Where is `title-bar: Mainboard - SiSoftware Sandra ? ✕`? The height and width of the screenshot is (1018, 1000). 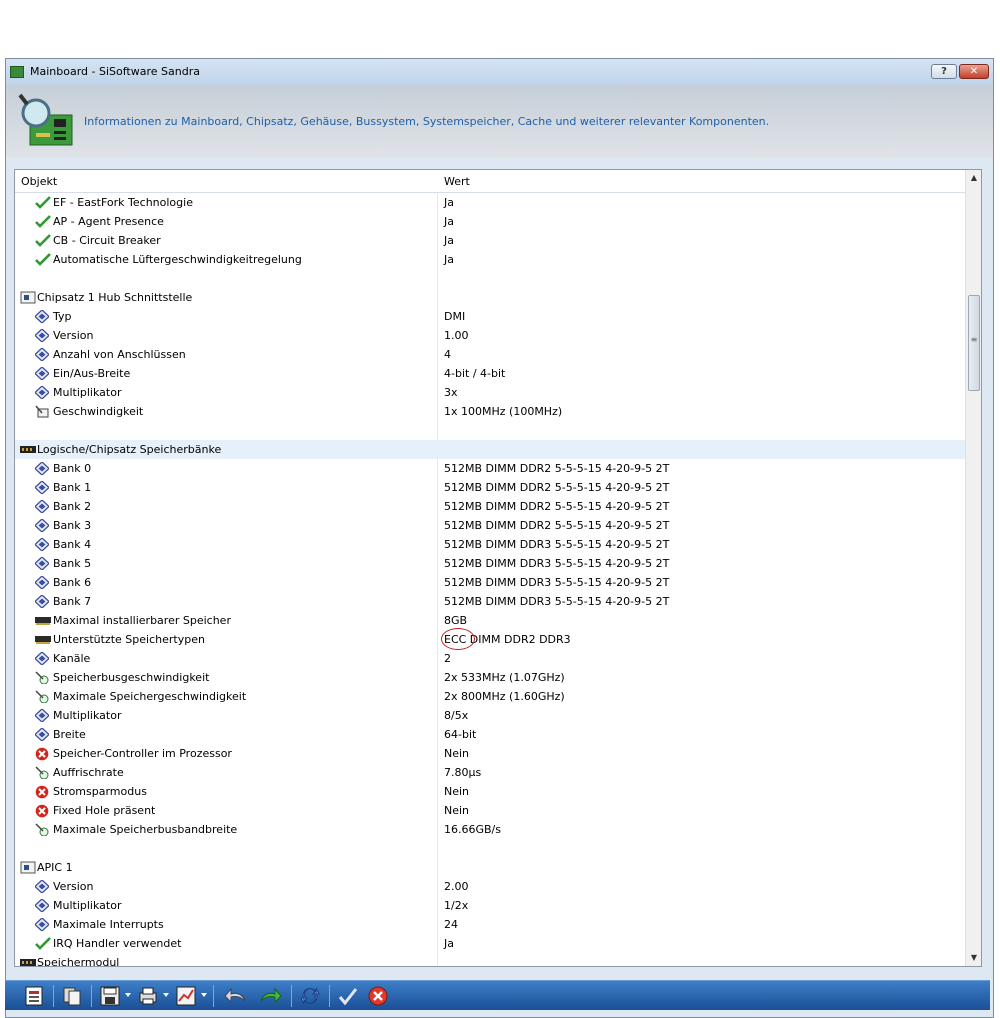 title-bar: Mainboard - SiSoftware Sandra ? ✕ is located at coordinates (499, 72).